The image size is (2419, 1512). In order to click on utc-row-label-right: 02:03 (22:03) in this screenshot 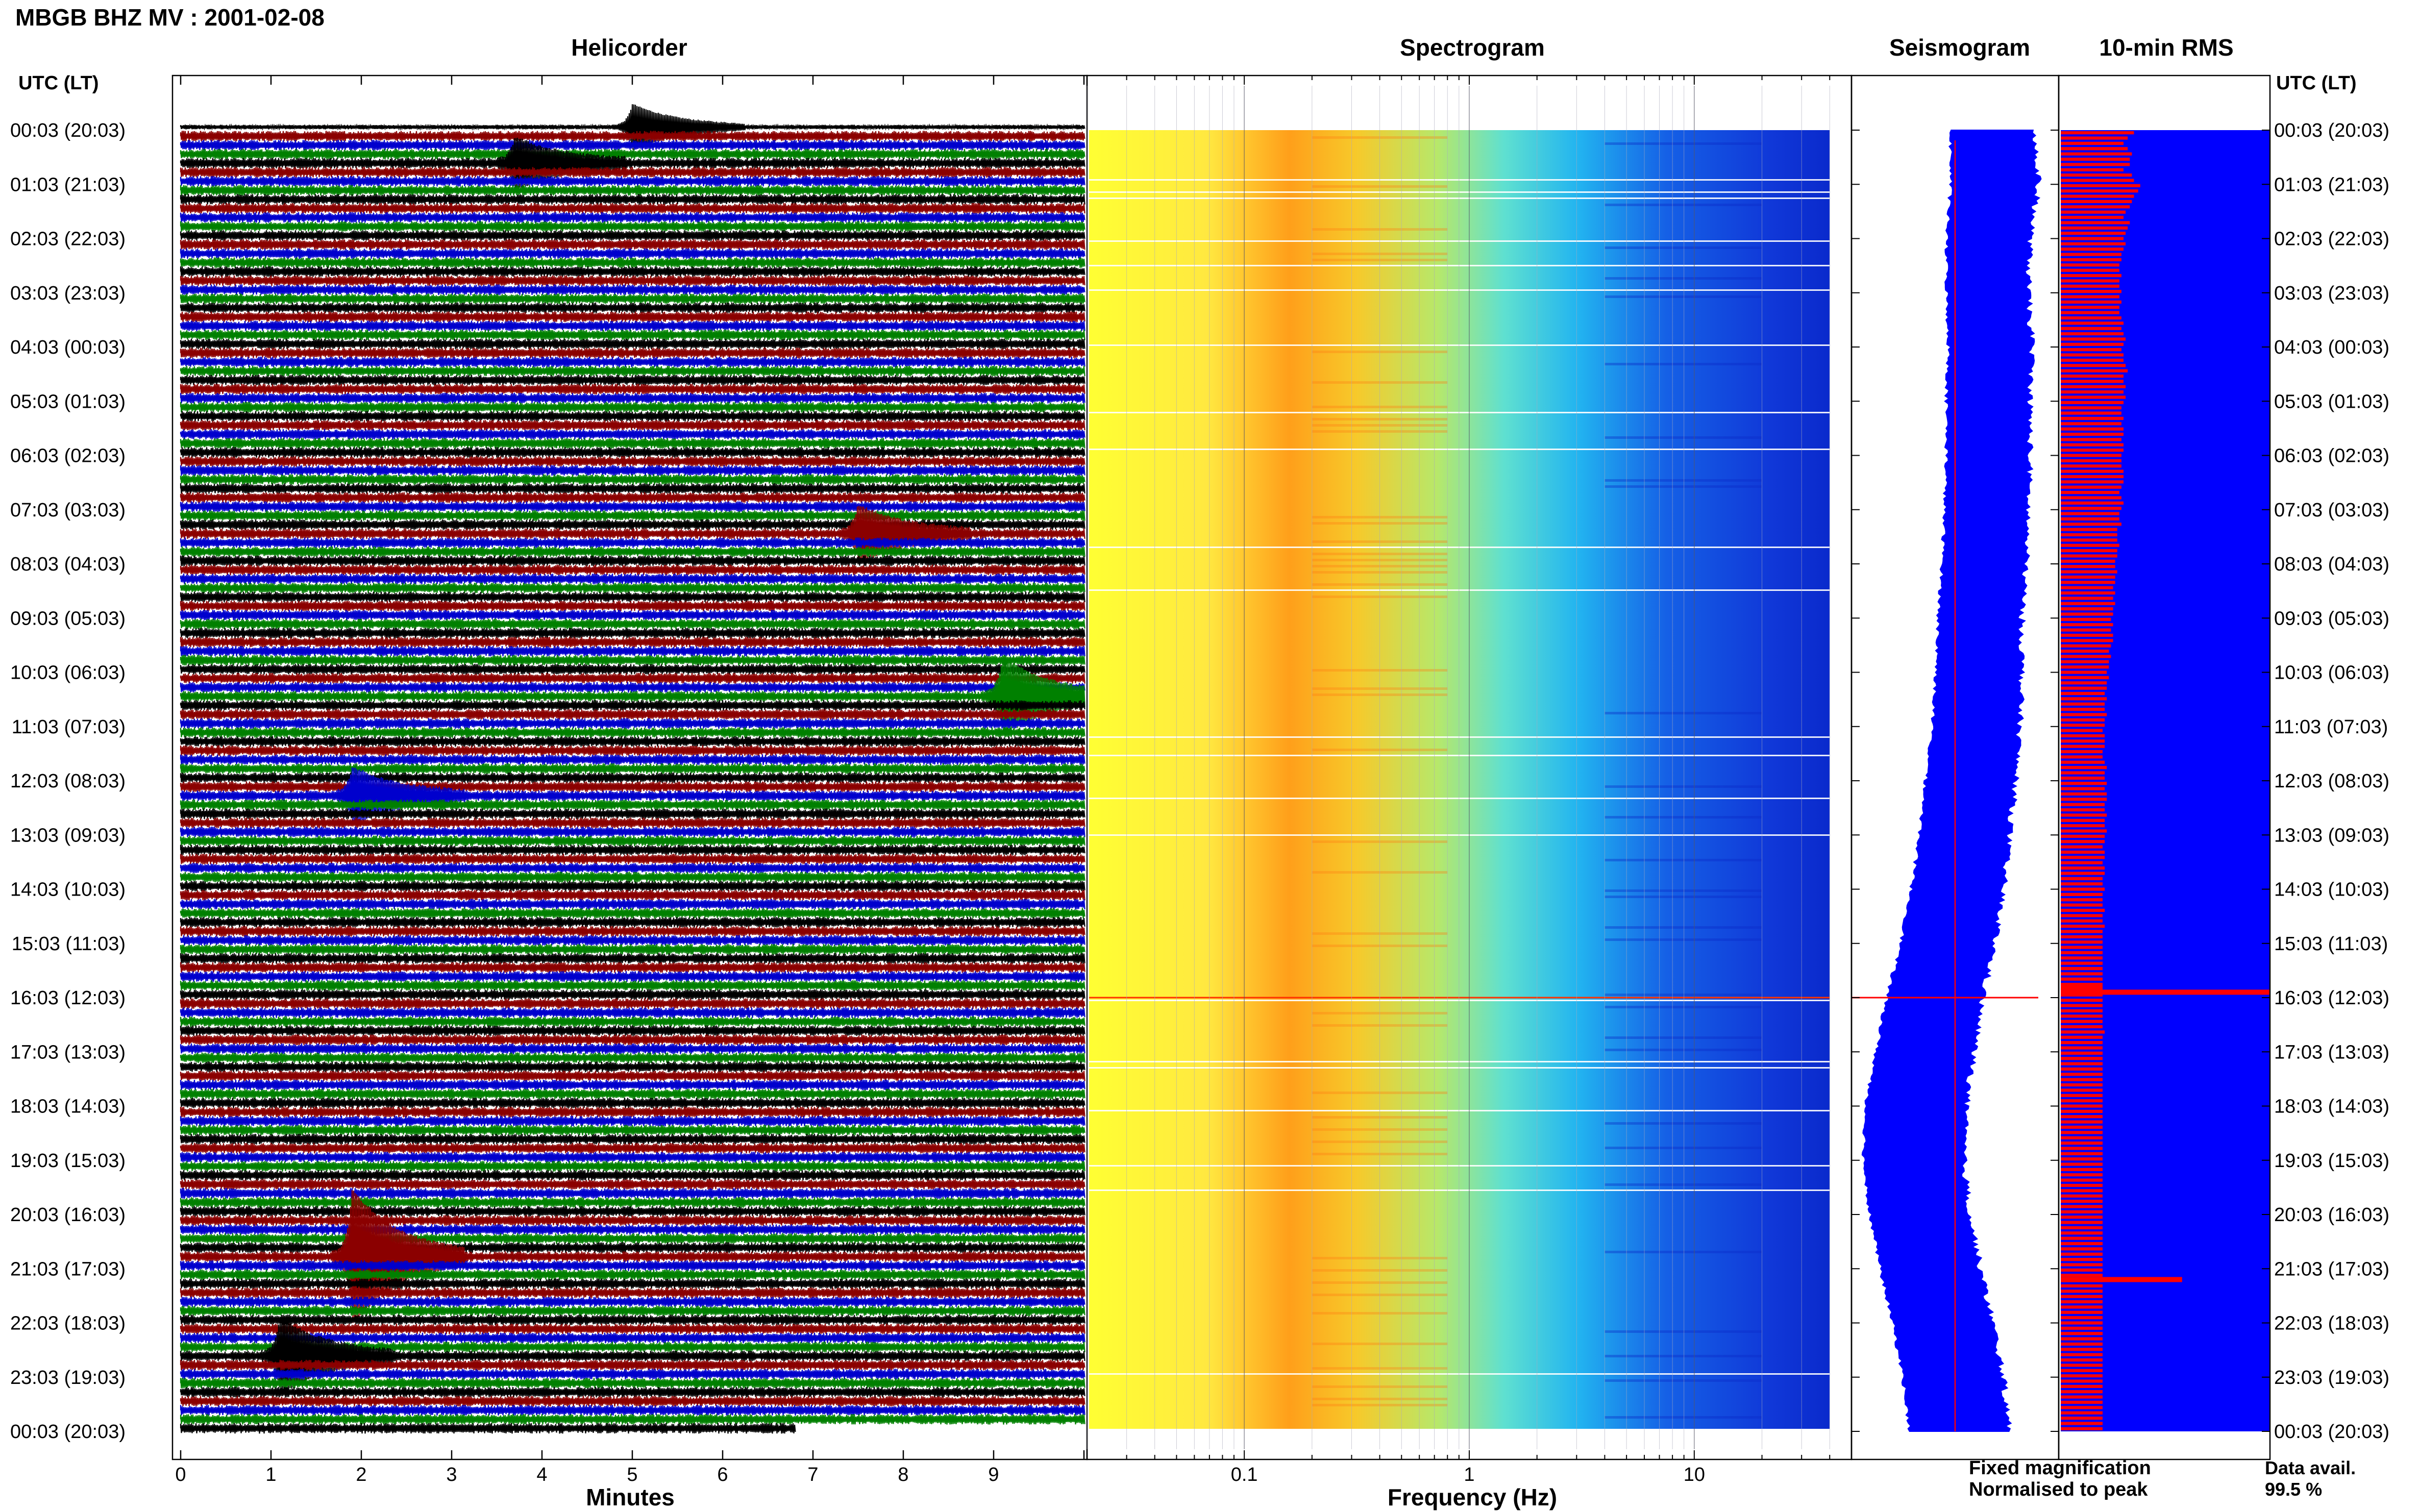, I will do `click(2331, 239)`.